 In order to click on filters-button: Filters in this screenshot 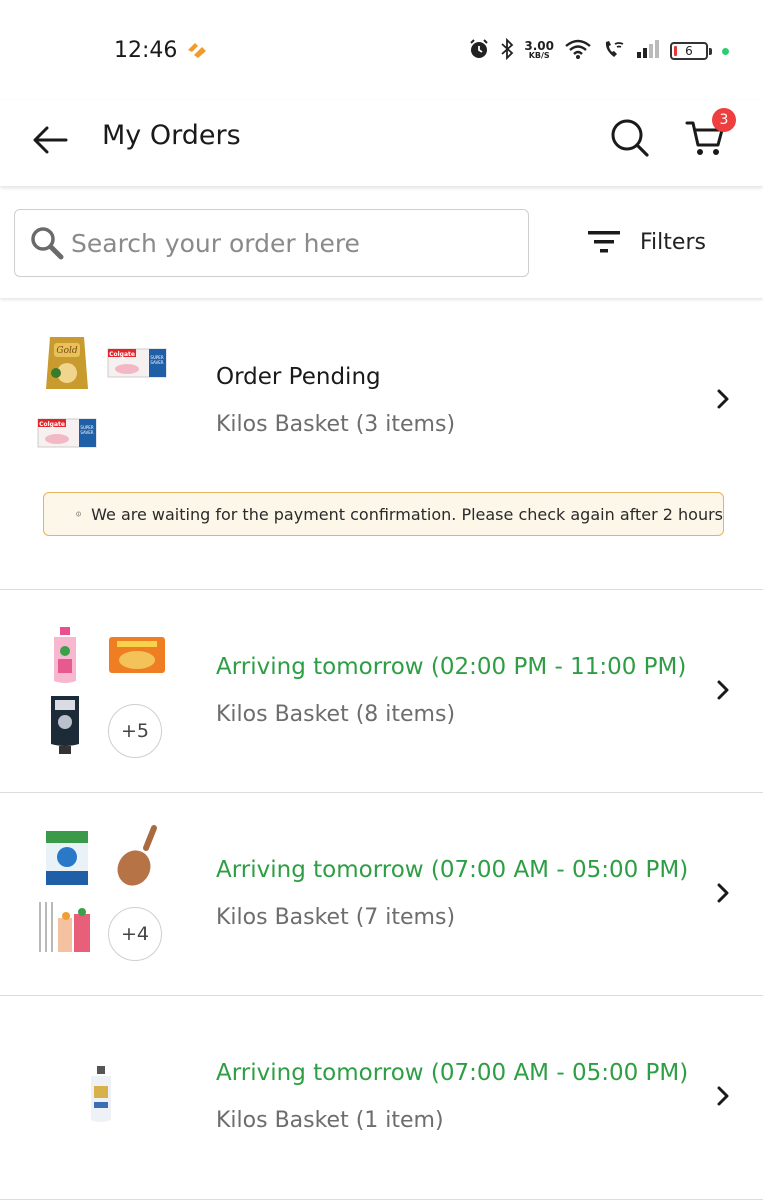, I will do `click(646, 242)`.